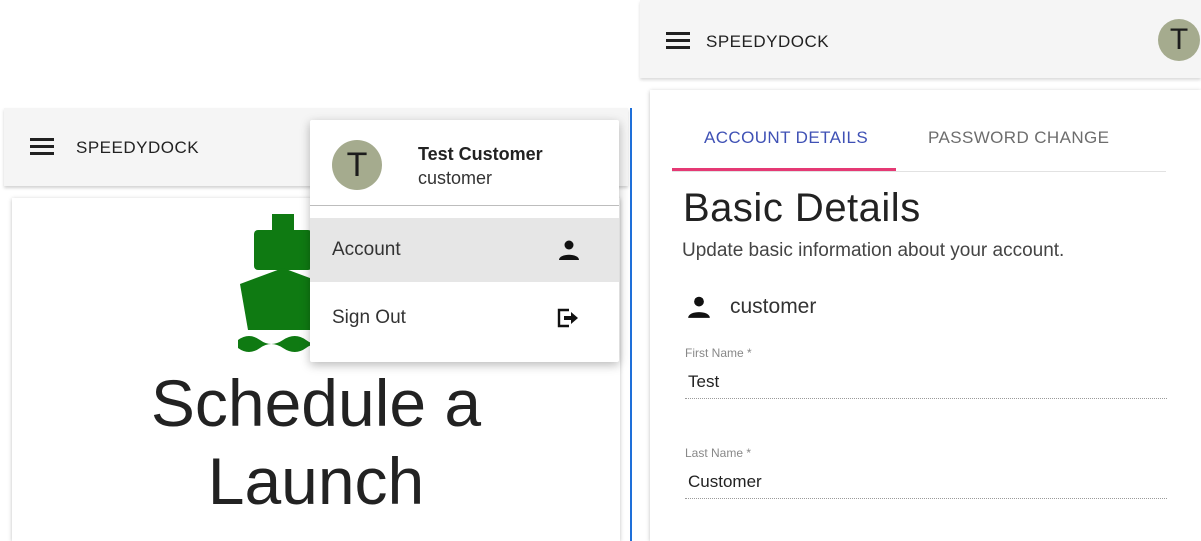  Describe the element at coordinates (1179, 40) in the screenshot. I see `avatar-button: T` at that location.